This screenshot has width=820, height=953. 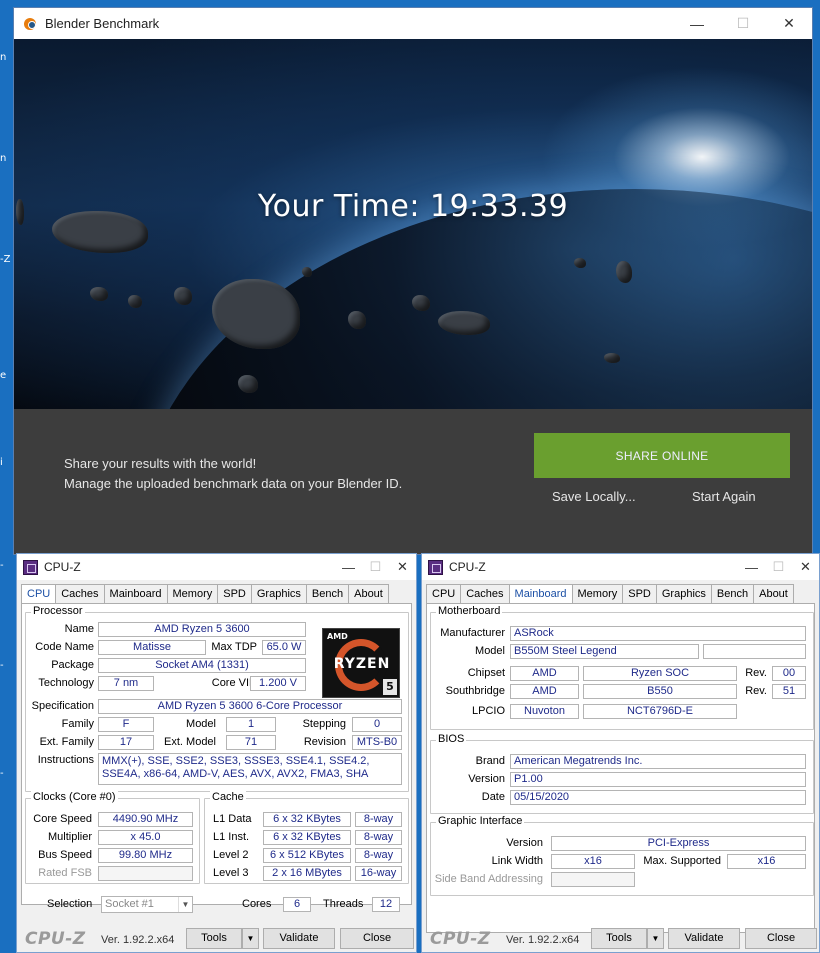 I want to click on max-supported-value: x16, so click(x=766, y=861).